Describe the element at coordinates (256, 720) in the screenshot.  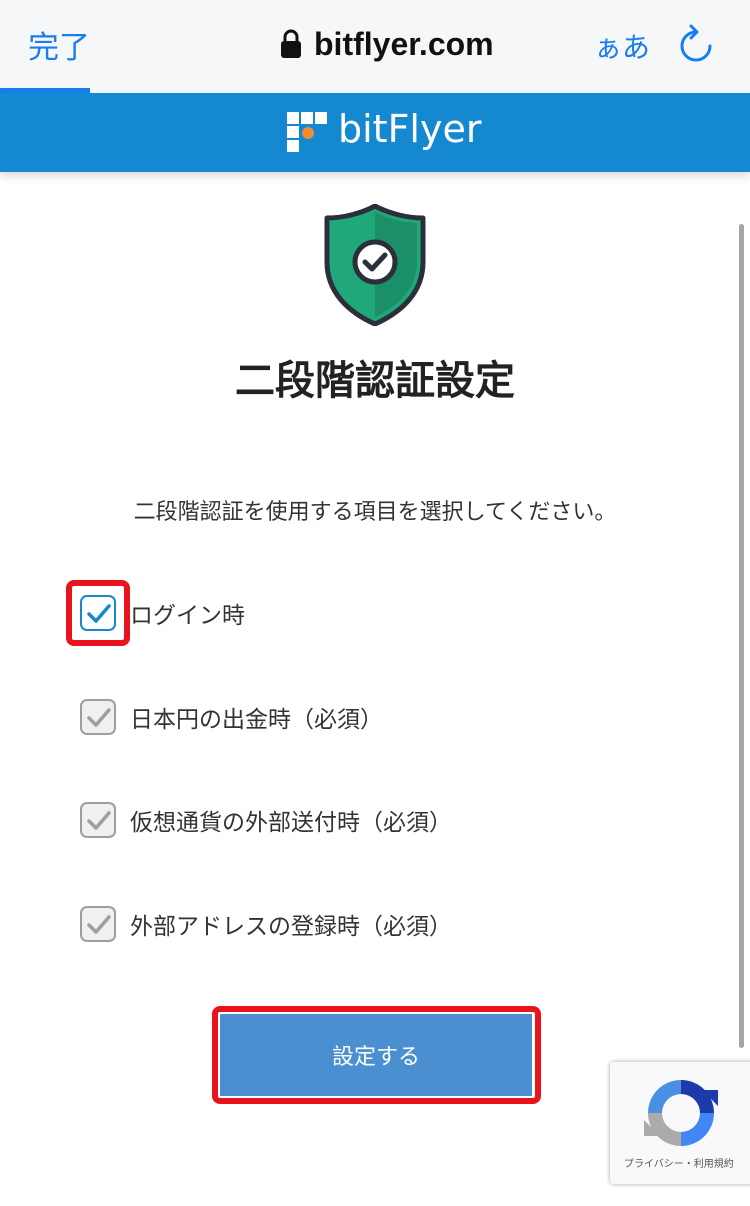
I see `option-label: 日本円の出金時（必須）` at that location.